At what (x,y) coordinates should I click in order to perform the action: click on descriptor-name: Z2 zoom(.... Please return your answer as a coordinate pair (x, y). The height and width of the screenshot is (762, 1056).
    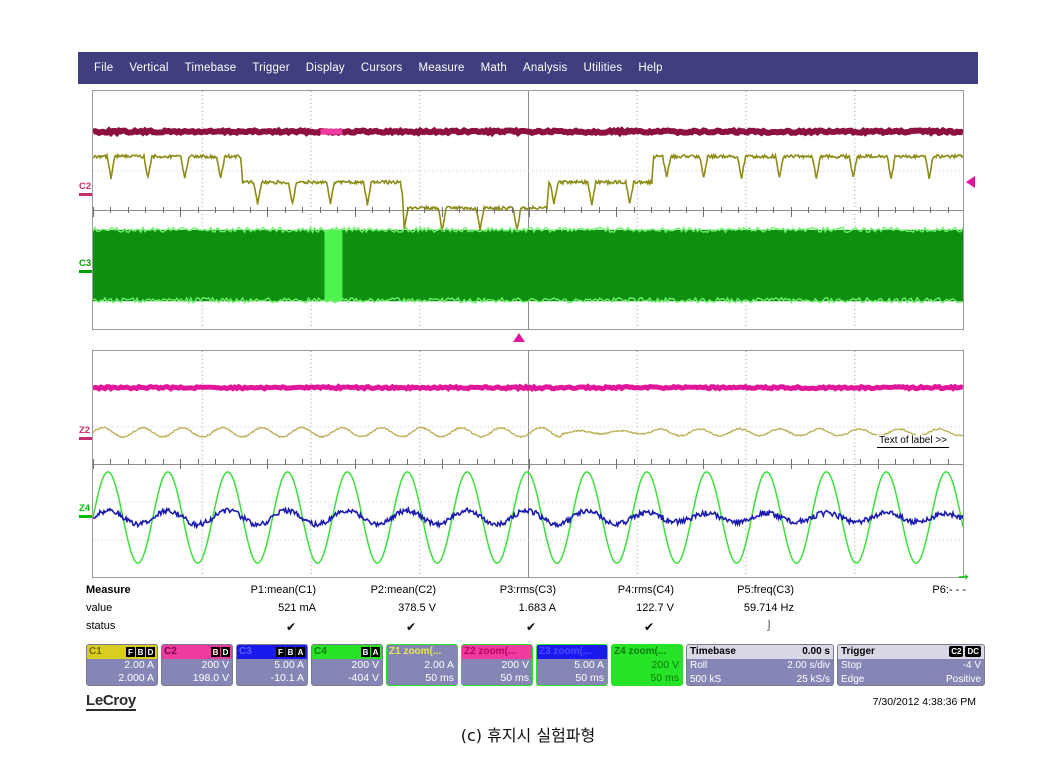
    Looking at the image, I should click on (490, 651).